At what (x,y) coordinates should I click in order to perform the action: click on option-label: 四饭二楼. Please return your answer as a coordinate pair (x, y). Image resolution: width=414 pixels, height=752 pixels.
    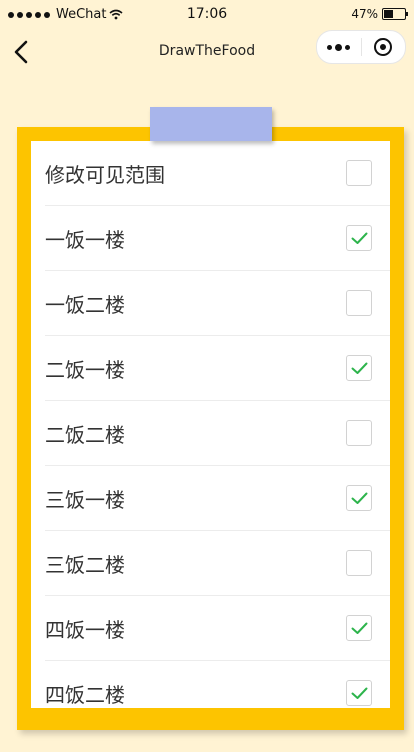
    Looking at the image, I should click on (85, 694).